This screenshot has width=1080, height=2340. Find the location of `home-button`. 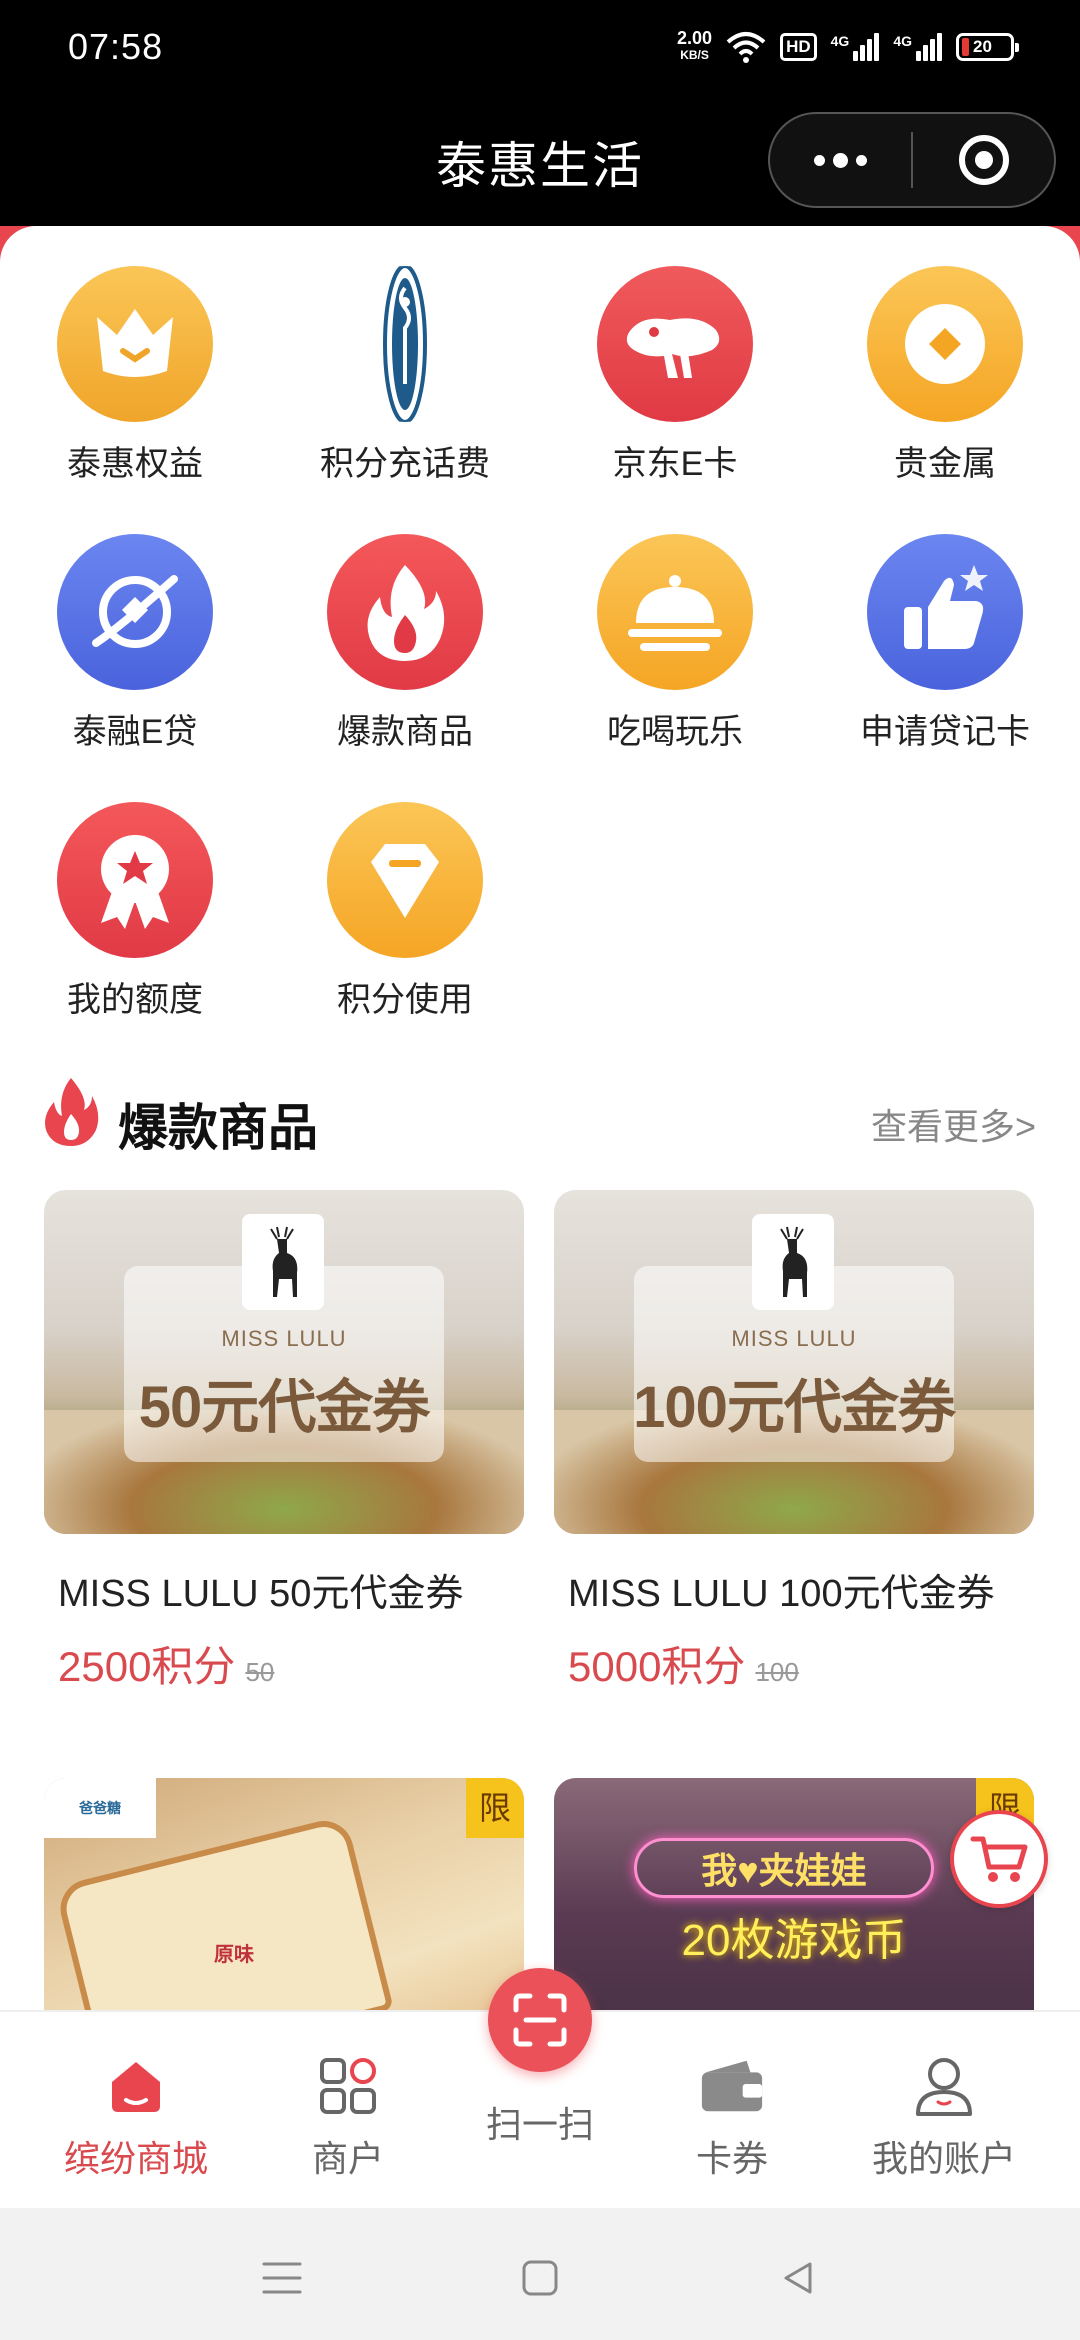

home-button is located at coordinates (540, 2278).